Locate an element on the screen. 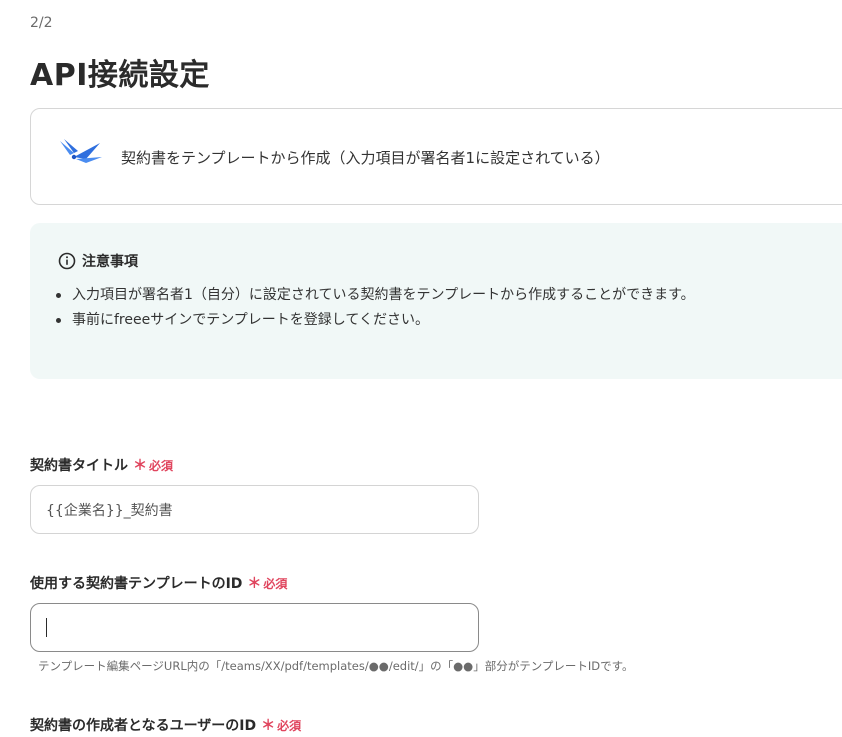 The width and height of the screenshot is (842, 737). notice-title: 注意事項 is located at coordinates (110, 262).